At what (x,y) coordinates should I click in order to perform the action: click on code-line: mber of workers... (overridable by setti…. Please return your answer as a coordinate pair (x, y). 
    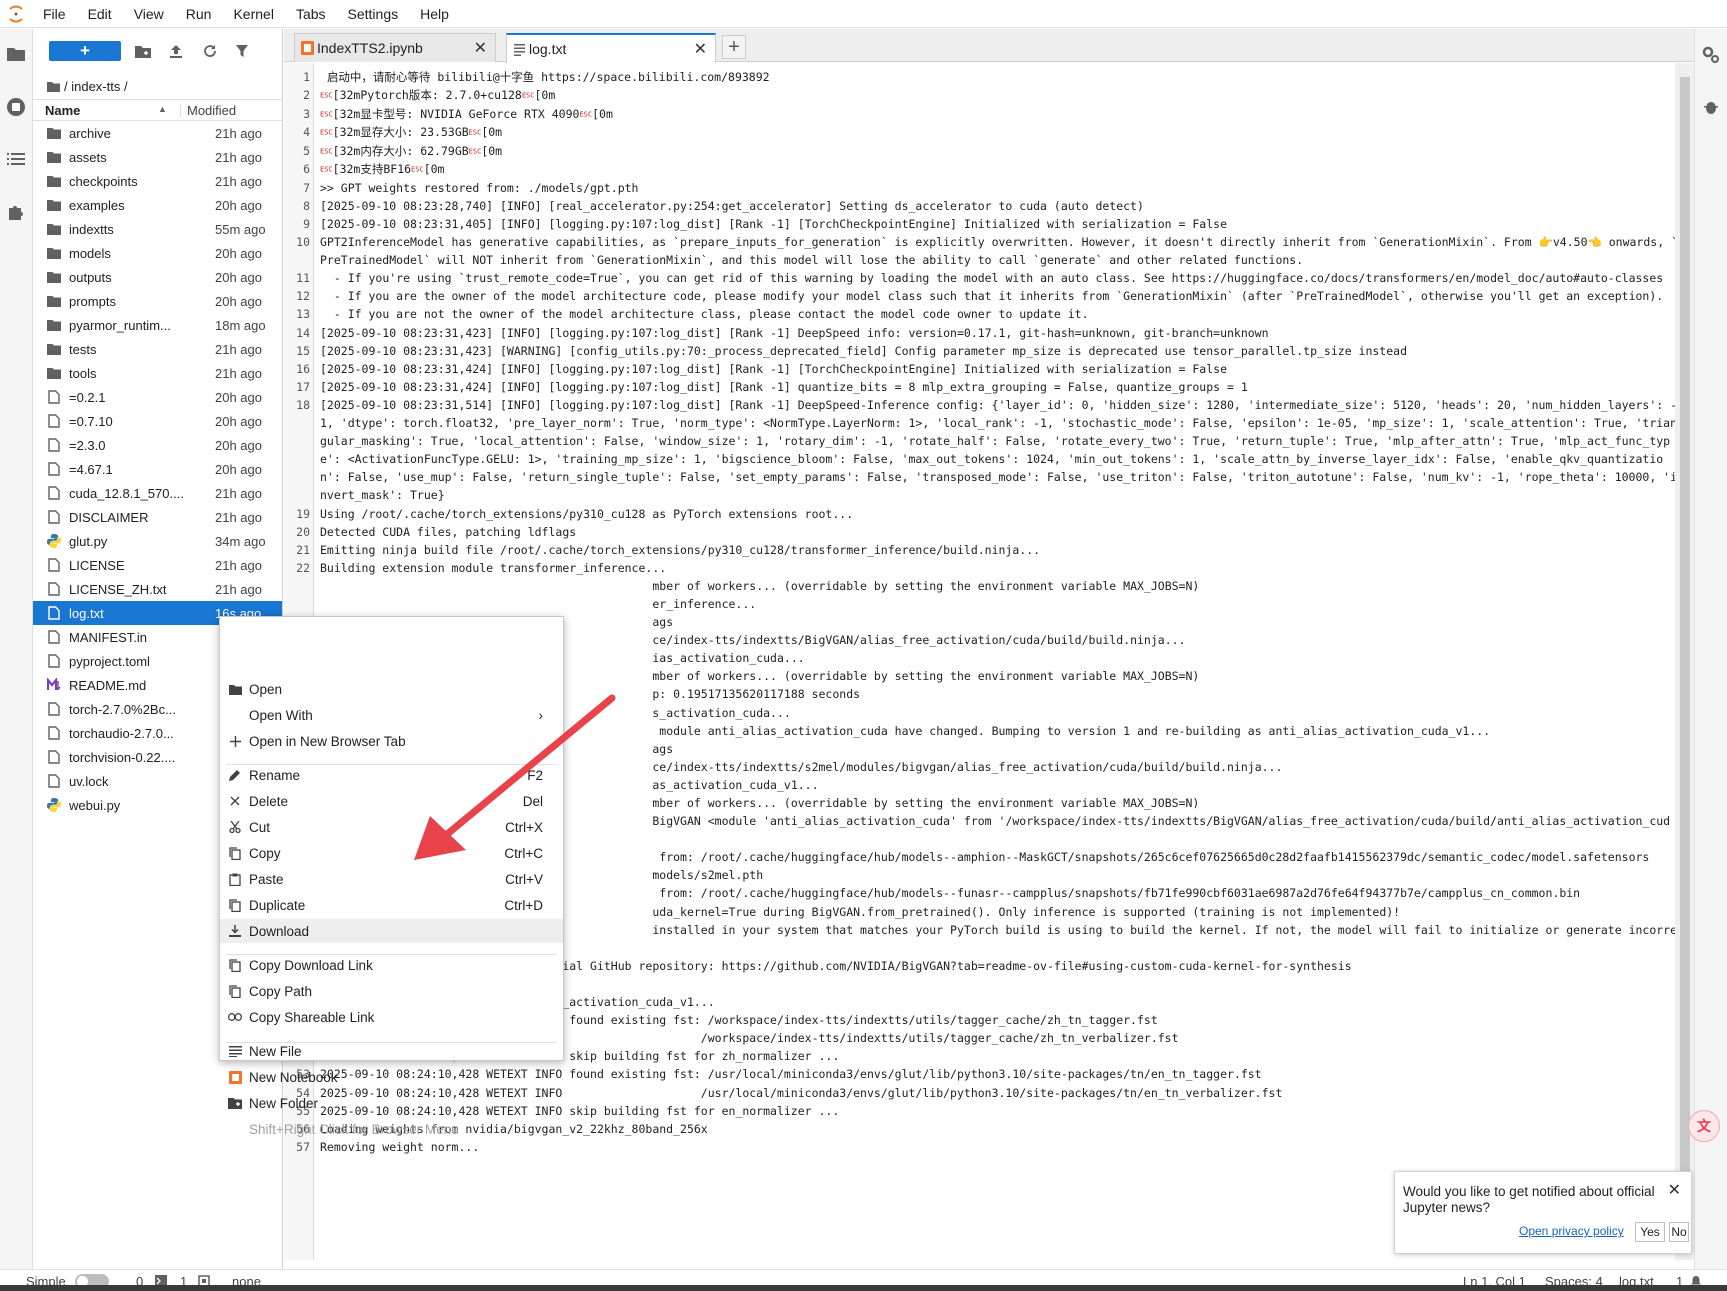
    Looking at the image, I should click on (981, 586).